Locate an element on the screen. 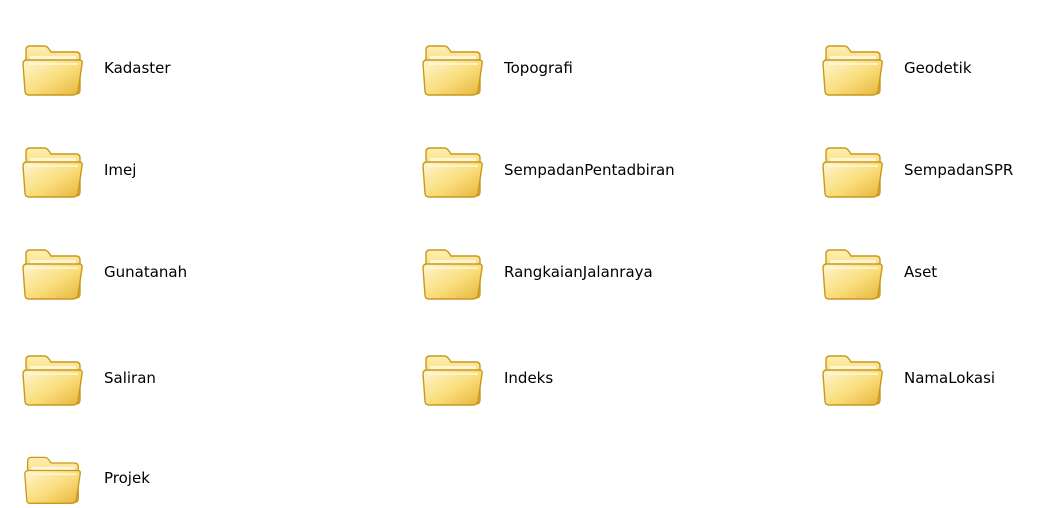  folder-label: Imej is located at coordinates (120, 170).